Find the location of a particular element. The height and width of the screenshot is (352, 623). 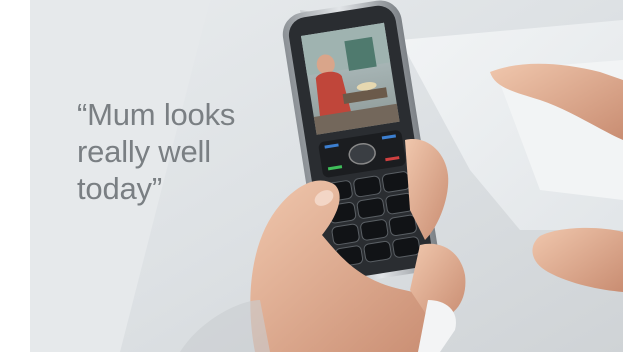

quote-text: “Mum looks really well today” is located at coordinates (192, 151).